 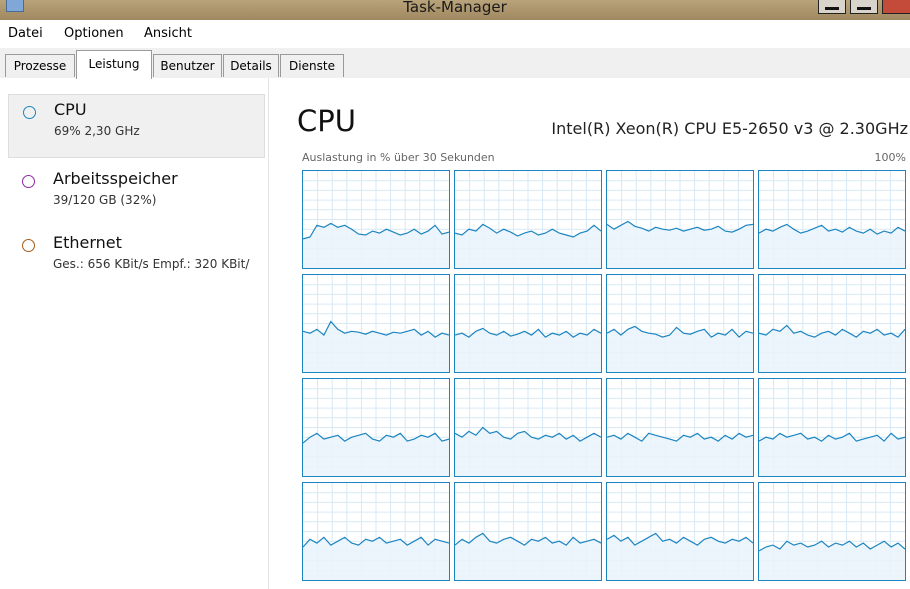 I want to click on minimize-icon, so click(x=832, y=8).